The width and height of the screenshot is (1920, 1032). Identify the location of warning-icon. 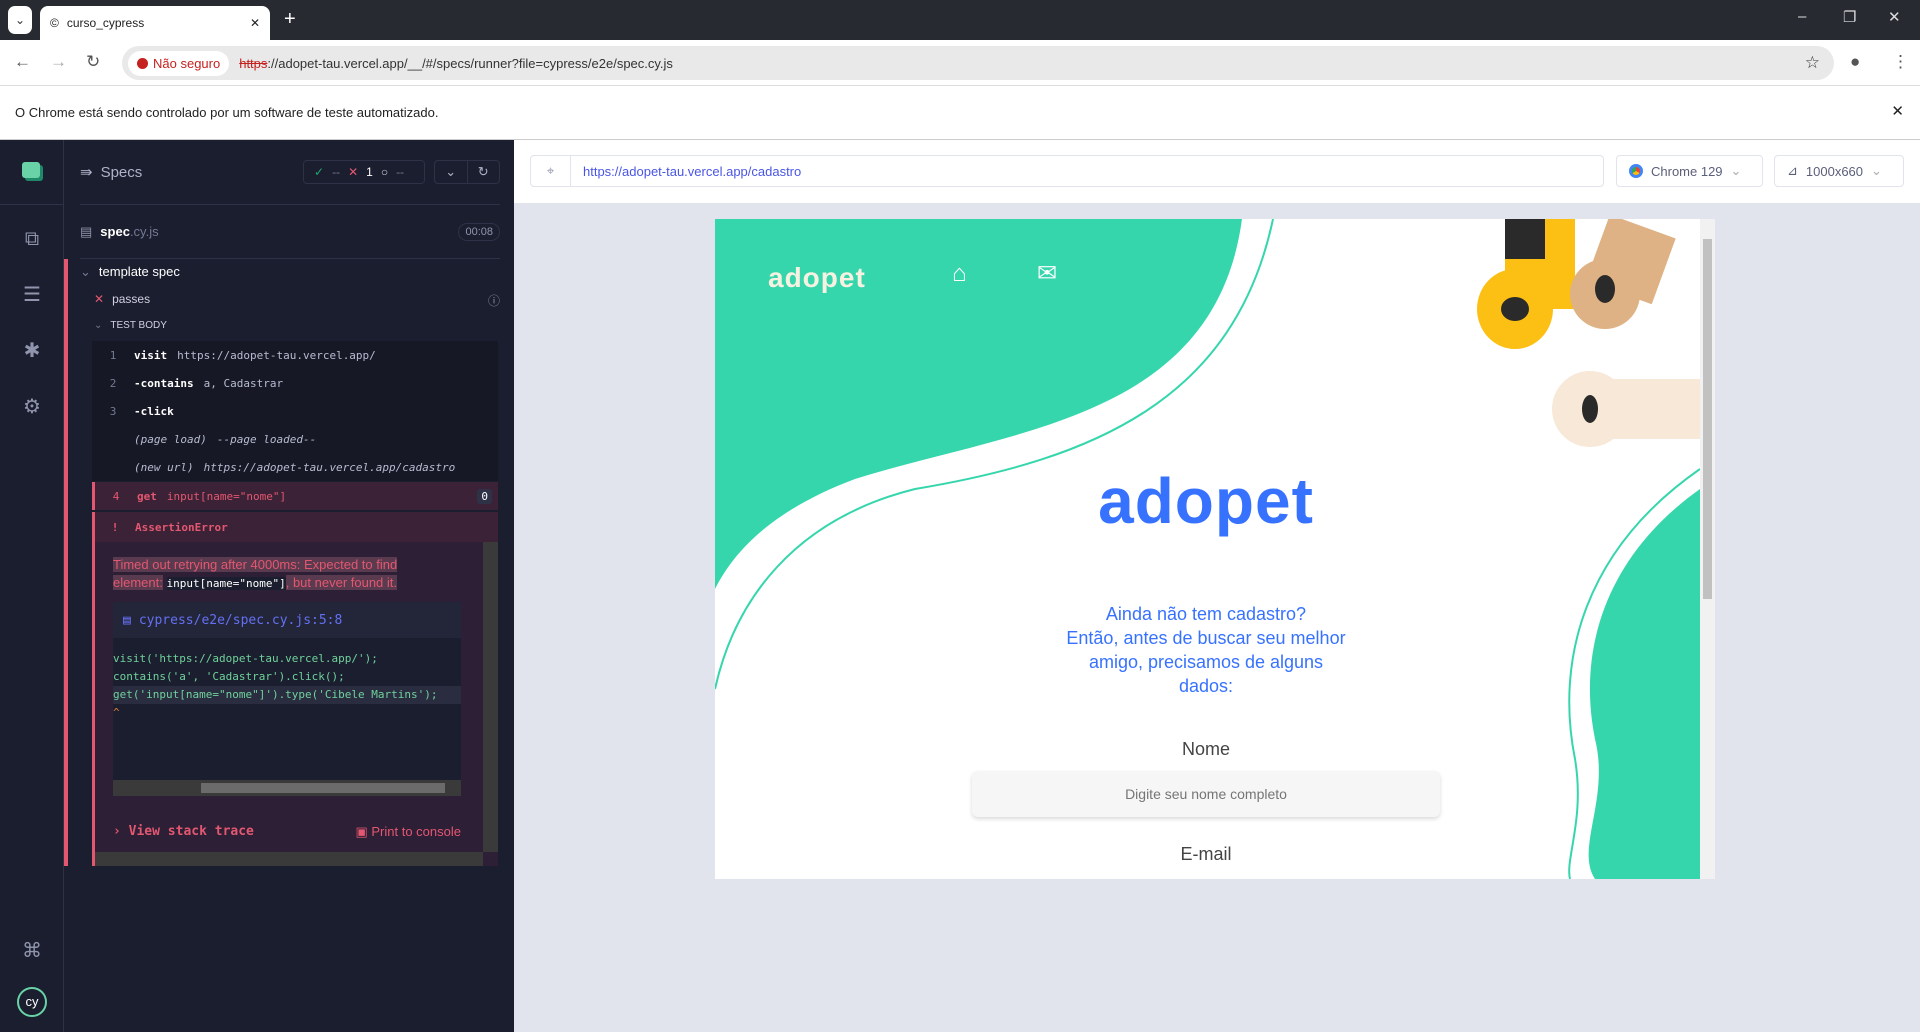
(142, 63).